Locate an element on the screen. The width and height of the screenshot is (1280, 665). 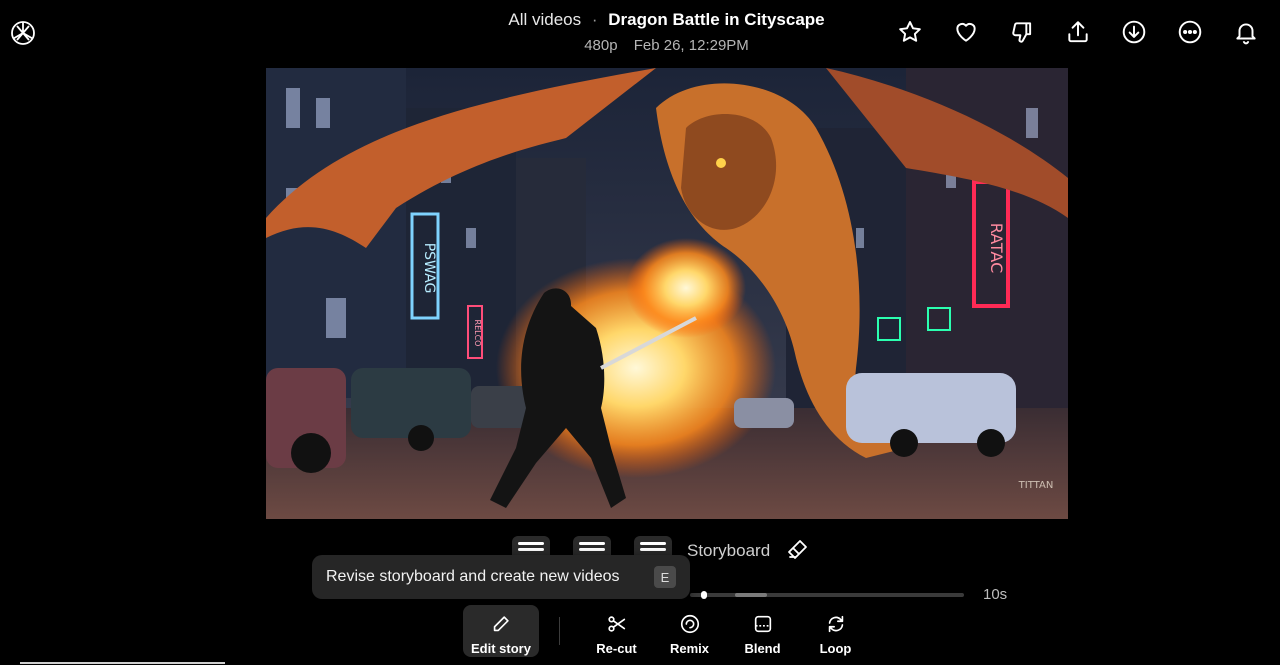
breadcrumb-all-videos: All videos is located at coordinates (544, 19).